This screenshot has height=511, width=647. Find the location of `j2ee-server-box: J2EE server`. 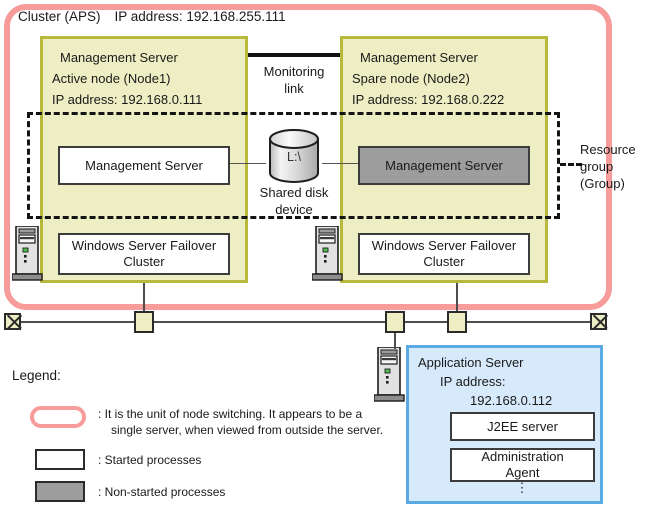

j2ee-server-box: J2EE server is located at coordinates (522, 426).